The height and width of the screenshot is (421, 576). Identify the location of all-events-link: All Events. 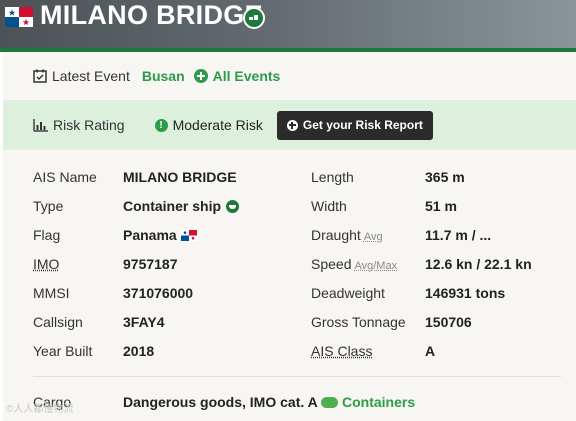
(237, 76).